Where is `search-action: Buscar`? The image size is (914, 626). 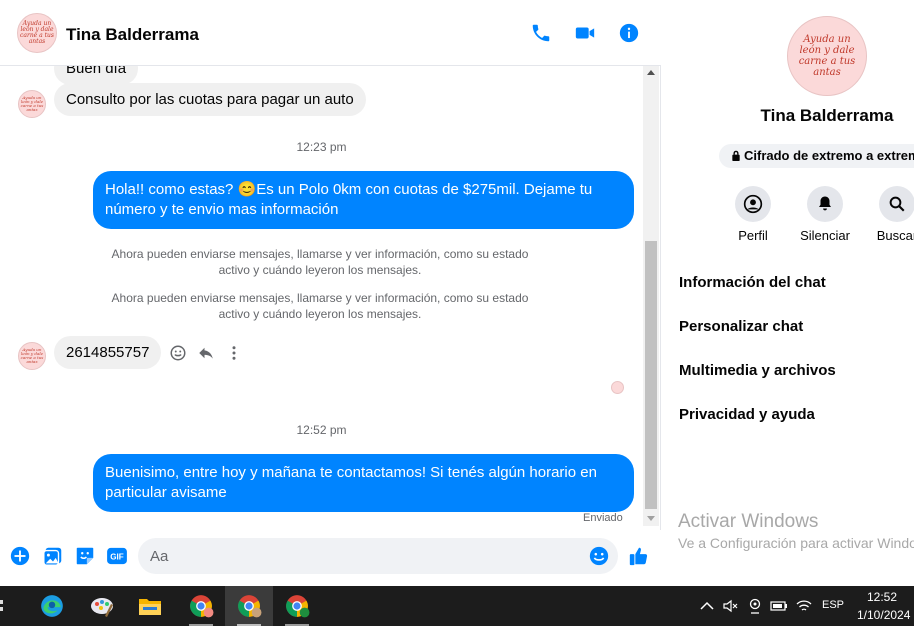 search-action: Buscar is located at coordinates (888, 214).